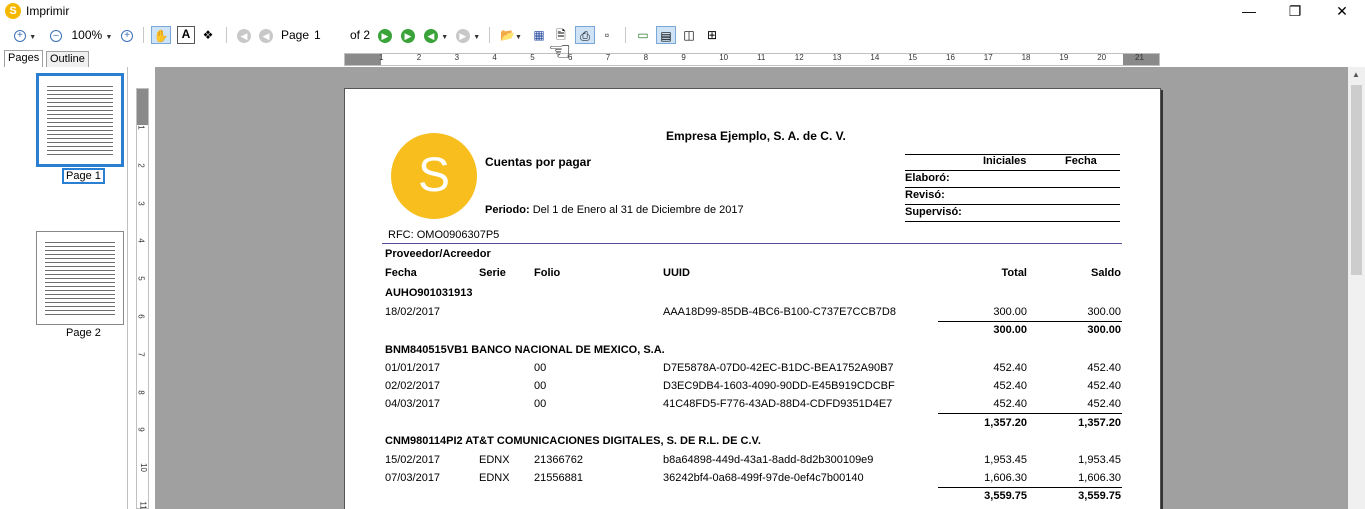 The height and width of the screenshot is (509, 1365). Describe the element at coordinates (1064, 57) in the screenshot. I see `ruler-number: 19` at that location.